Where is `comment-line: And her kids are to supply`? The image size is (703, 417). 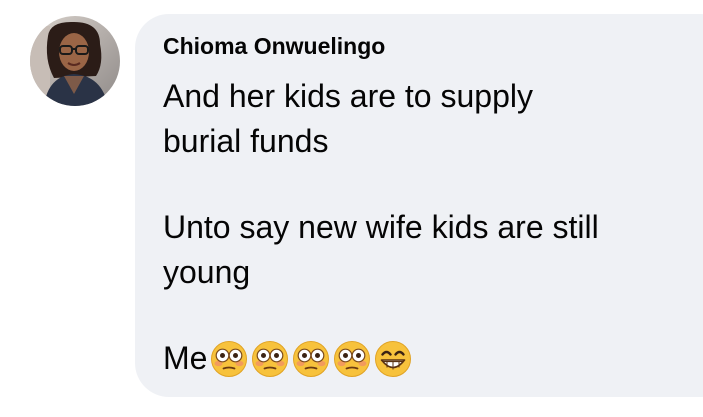 comment-line: And her kids are to supply is located at coordinates (348, 96).